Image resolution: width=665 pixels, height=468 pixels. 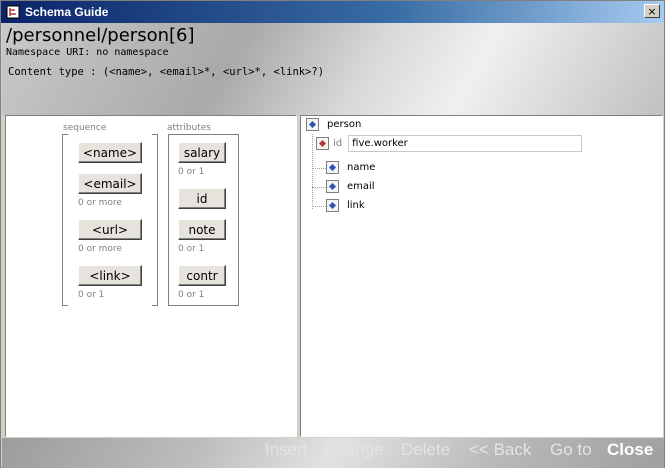 I want to click on occurrence-link: 0 or 1, so click(x=91, y=295).